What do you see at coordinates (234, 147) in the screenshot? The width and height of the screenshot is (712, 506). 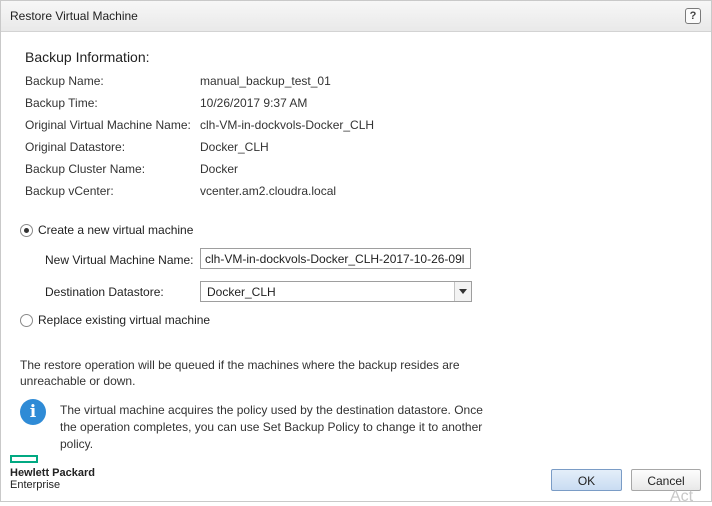 I see `original-datastore-value: Docker_CLH` at bounding box center [234, 147].